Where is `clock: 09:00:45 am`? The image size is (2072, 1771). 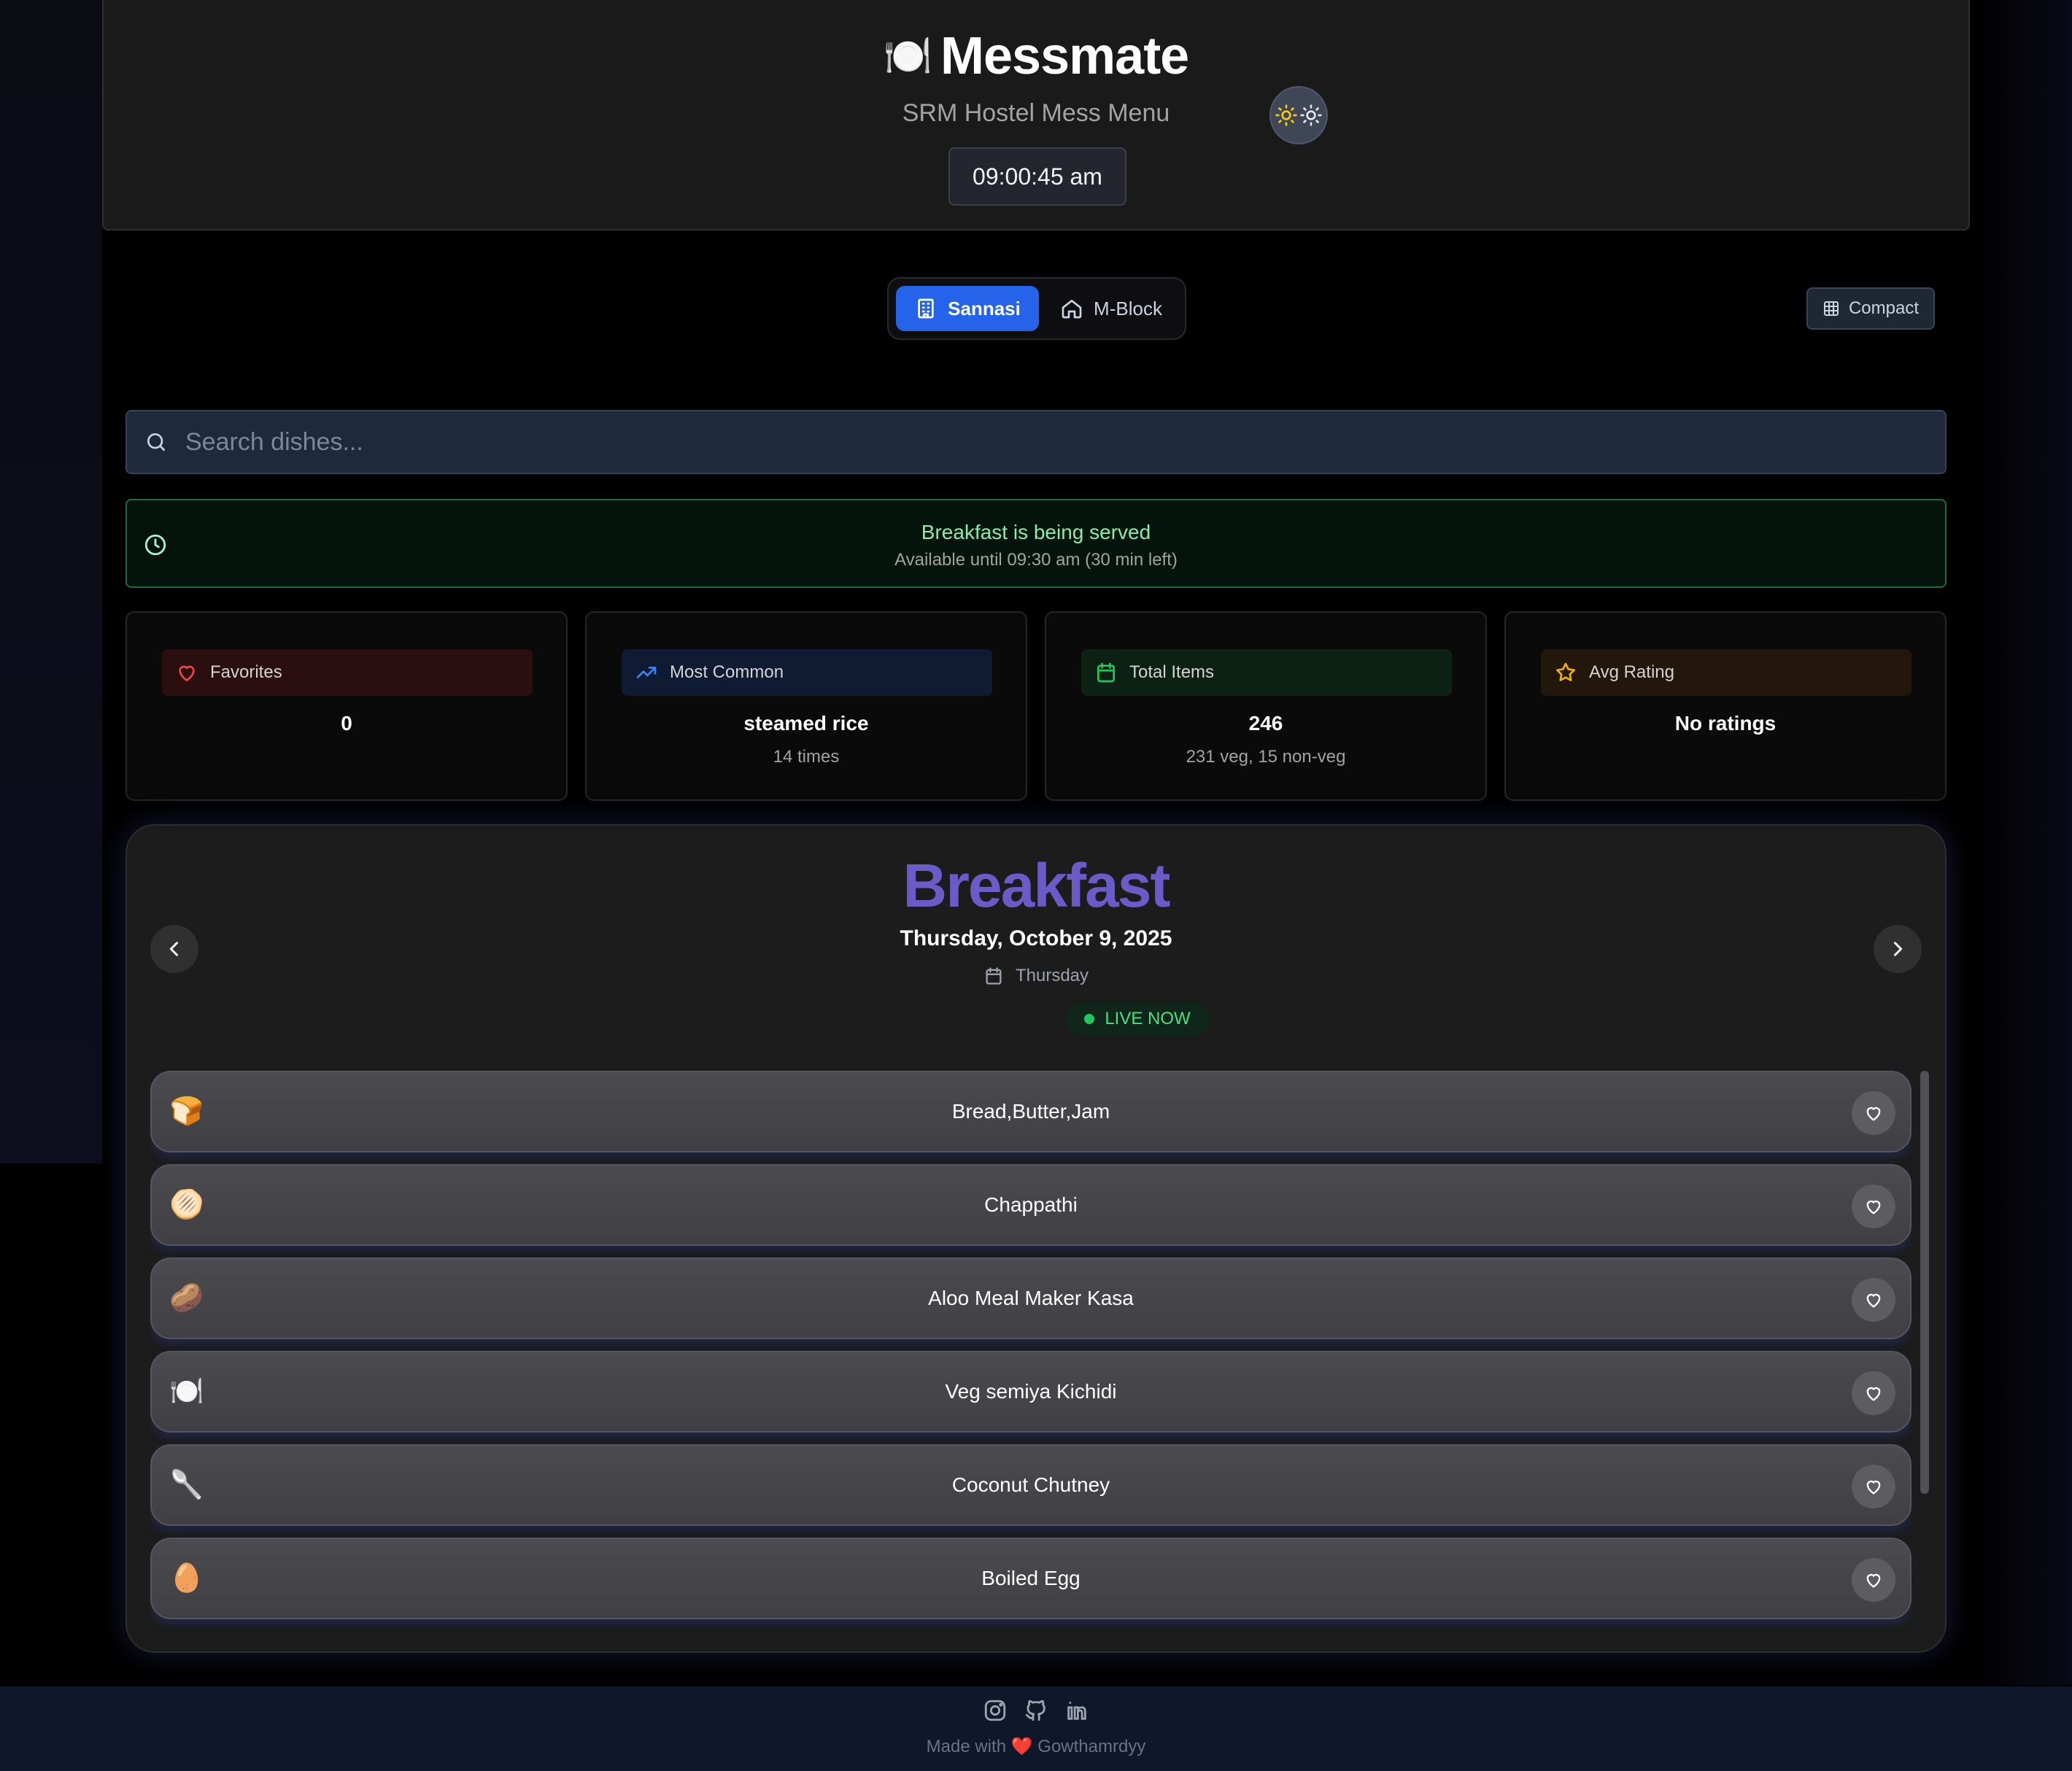 clock: 09:00:45 am is located at coordinates (1037, 176).